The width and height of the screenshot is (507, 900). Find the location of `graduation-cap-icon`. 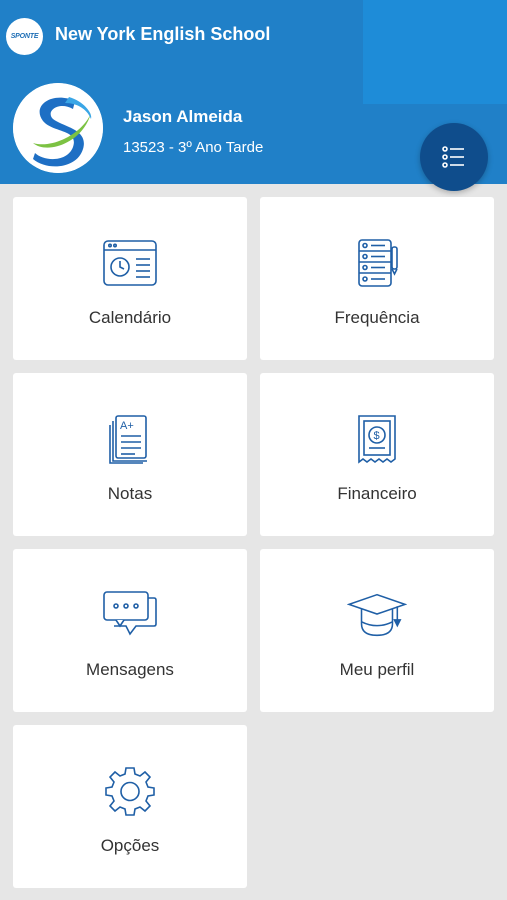

graduation-cap-icon is located at coordinates (377, 615).